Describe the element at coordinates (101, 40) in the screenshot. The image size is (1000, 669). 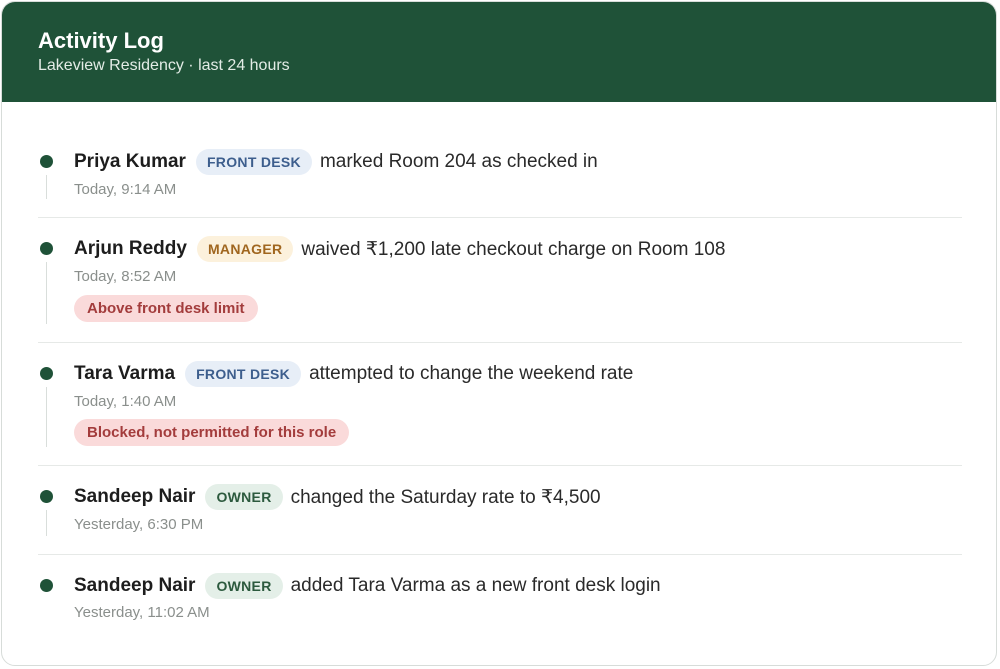
I see `page-title: Activity Log` at that location.